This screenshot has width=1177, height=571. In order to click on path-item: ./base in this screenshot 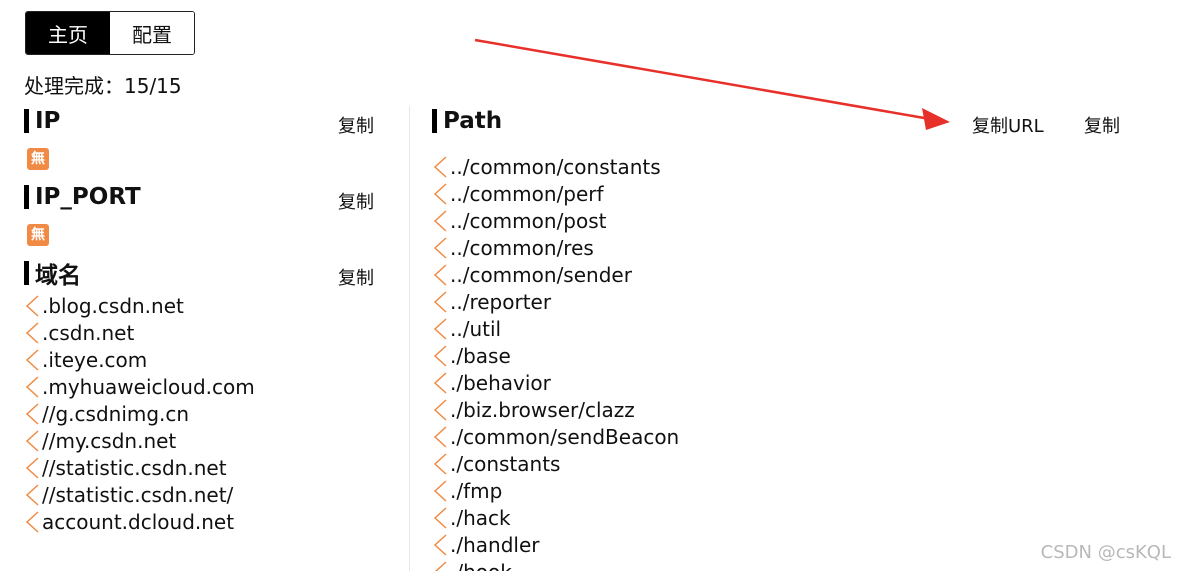, I will do `click(782, 355)`.